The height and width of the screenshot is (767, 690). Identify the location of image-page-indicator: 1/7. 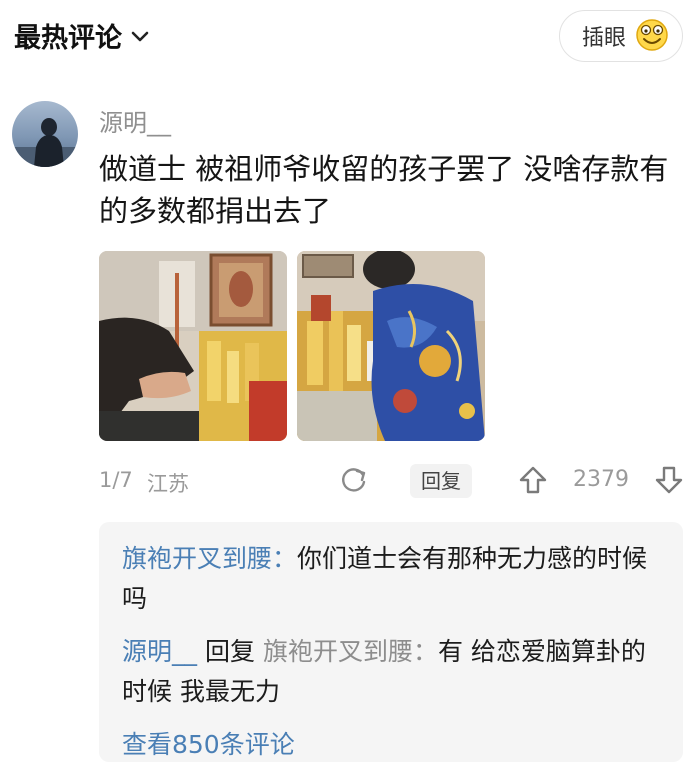
(116, 480).